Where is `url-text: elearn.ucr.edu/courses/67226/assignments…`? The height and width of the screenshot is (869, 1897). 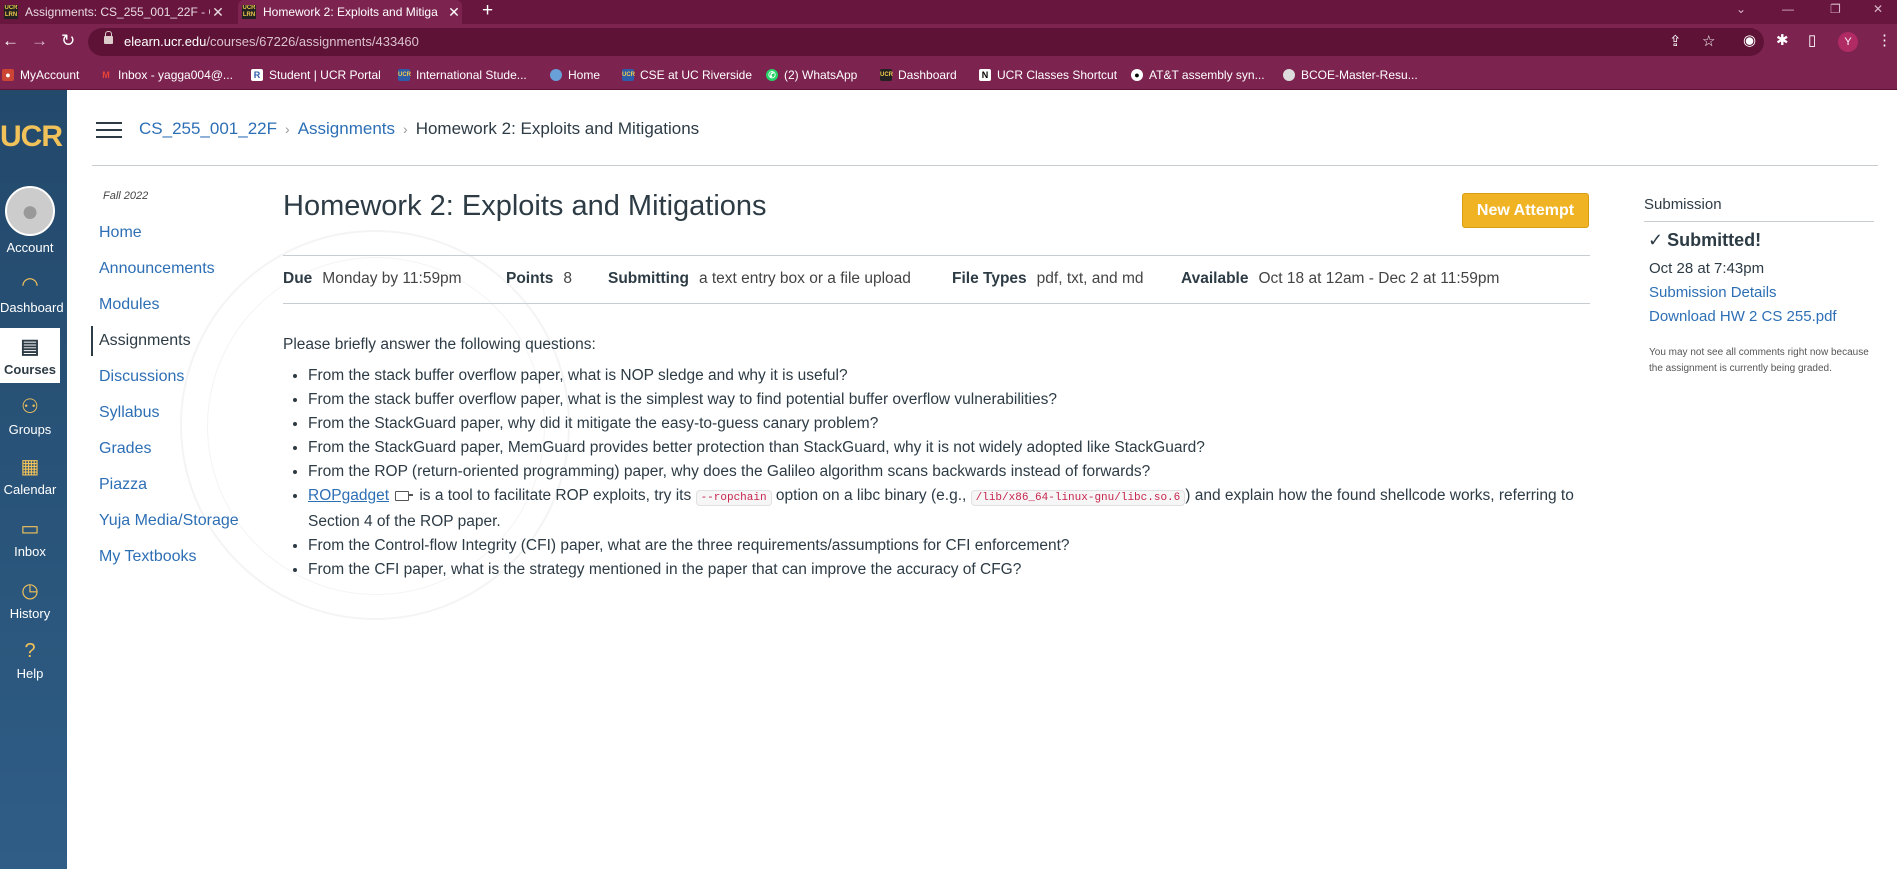
url-text: elearn.ucr.edu/courses/67226/assignments… is located at coordinates (271, 41).